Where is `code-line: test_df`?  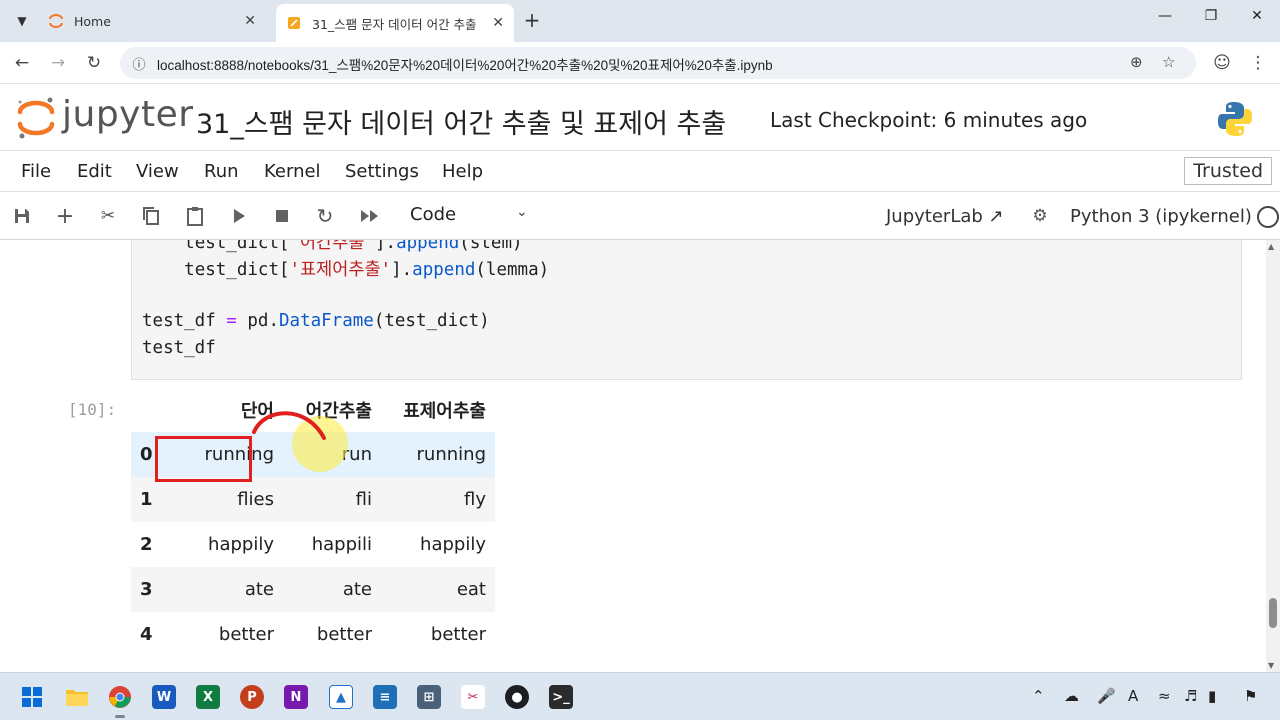
code-line: test_df is located at coordinates (179, 348).